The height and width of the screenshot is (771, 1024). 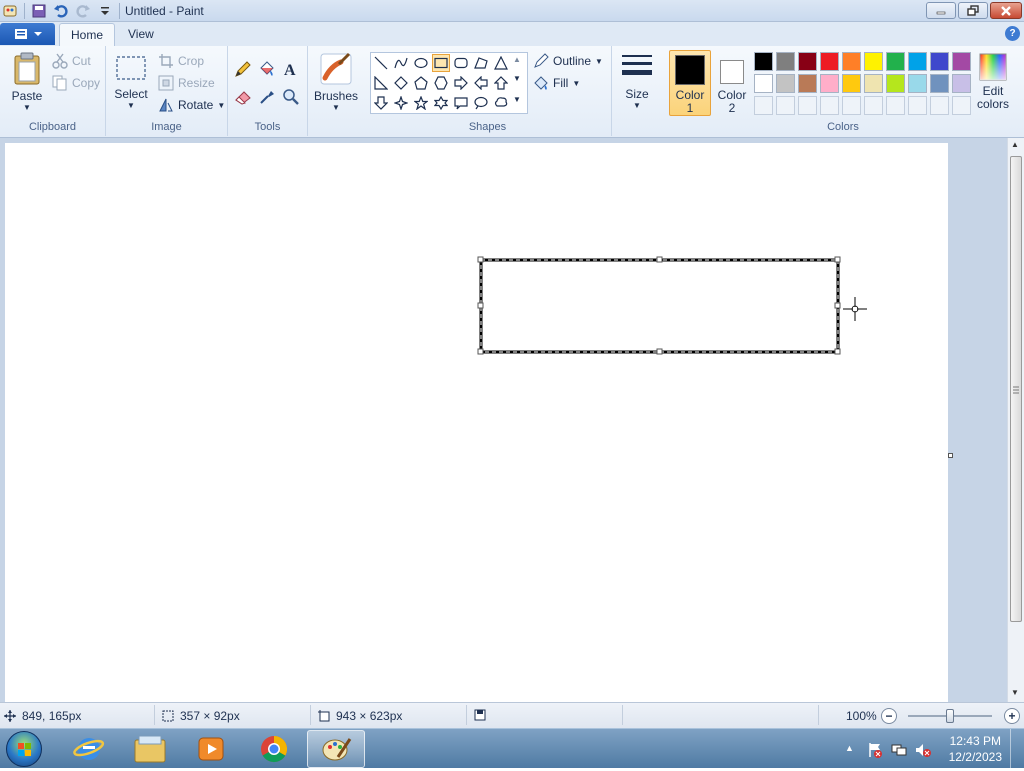 I want to click on minimize-button, so click(x=941, y=10).